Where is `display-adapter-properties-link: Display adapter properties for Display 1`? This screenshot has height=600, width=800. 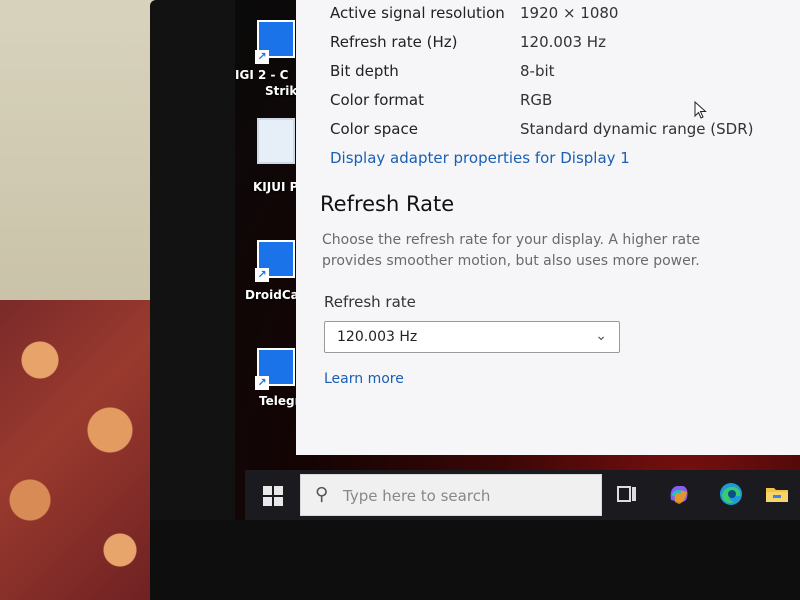
display-adapter-properties-link: Display adapter properties for Display 1 is located at coordinates (560, 161).